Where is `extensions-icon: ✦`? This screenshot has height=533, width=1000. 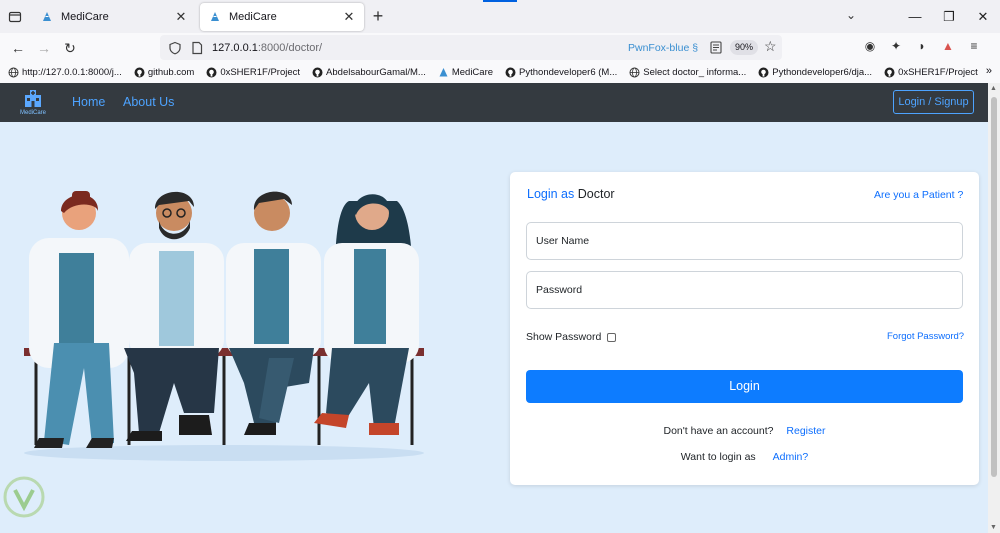 extensions-icon: ✦ is located at coordinates (896, 46).